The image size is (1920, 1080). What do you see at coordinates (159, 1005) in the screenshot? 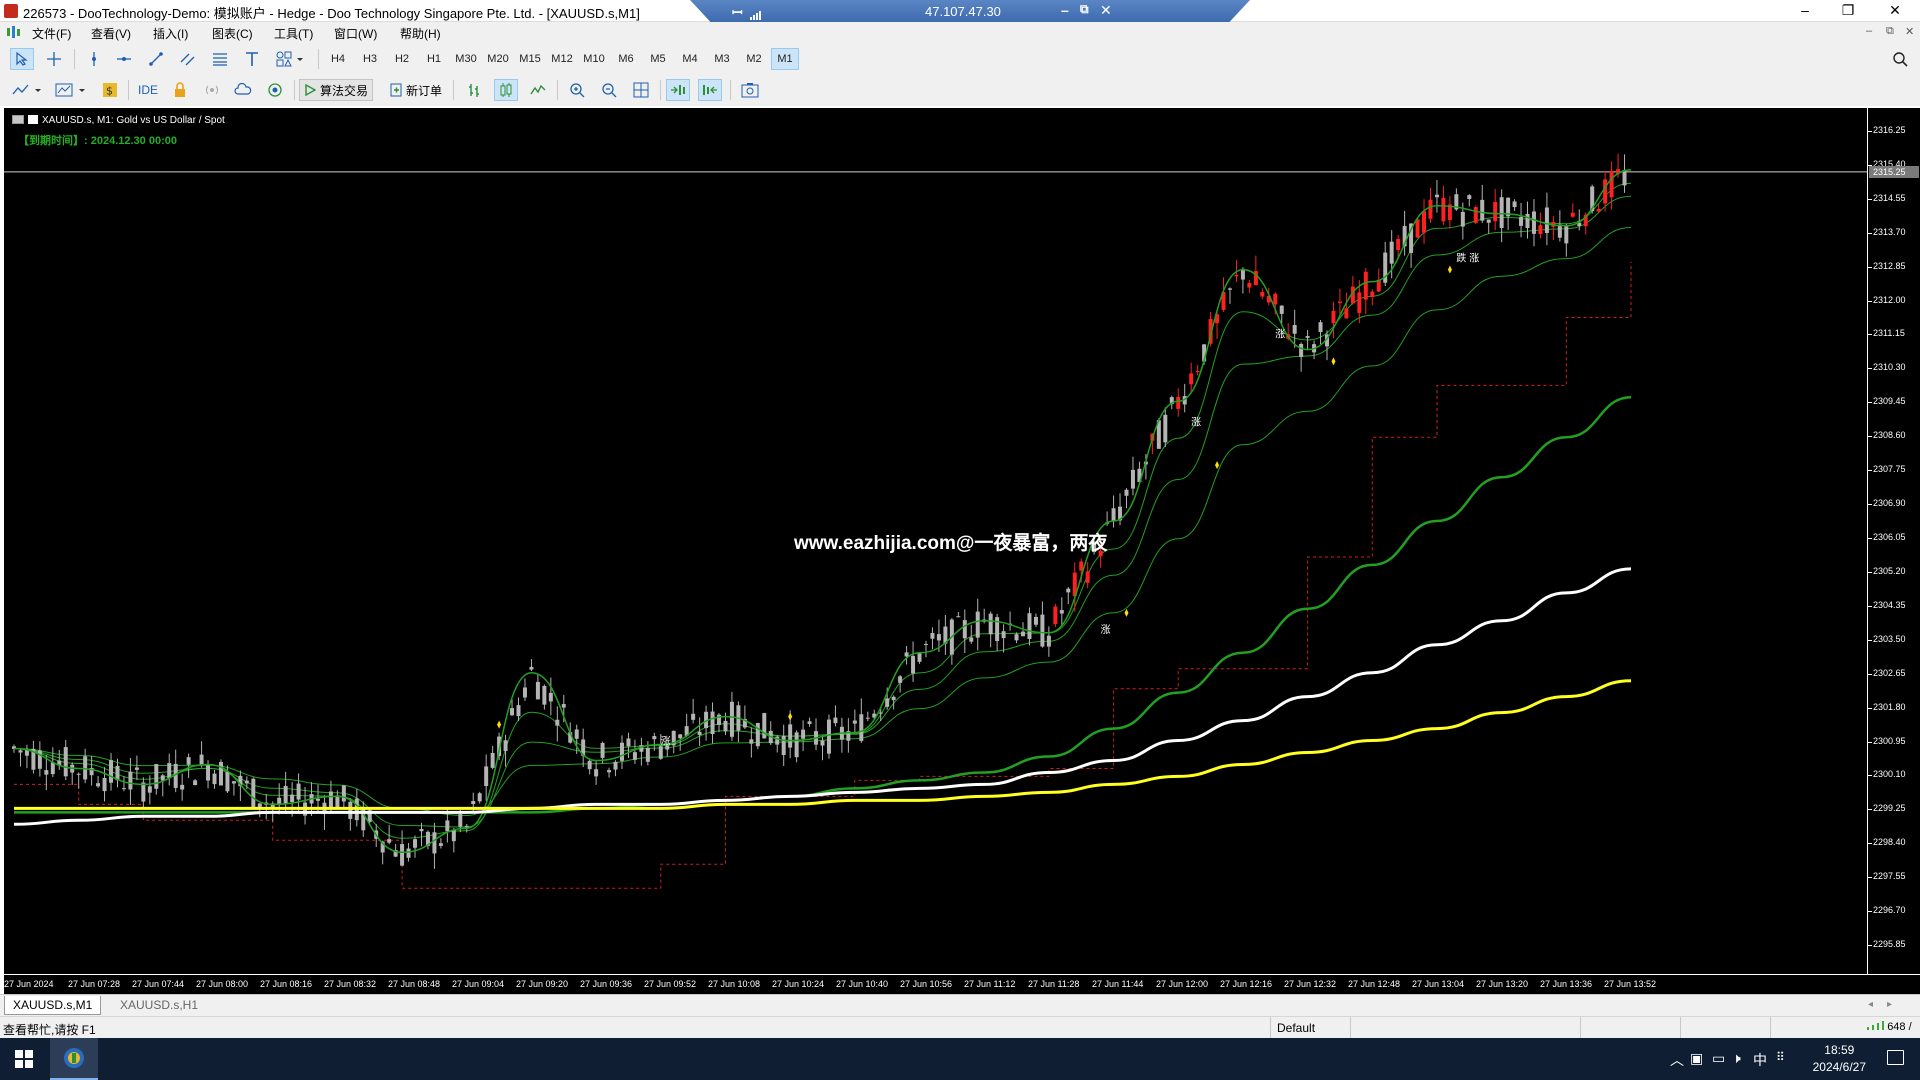
I see `tab-xauusd-h1: XAUUSD.s,H1` at bounding box center [159, 1005].